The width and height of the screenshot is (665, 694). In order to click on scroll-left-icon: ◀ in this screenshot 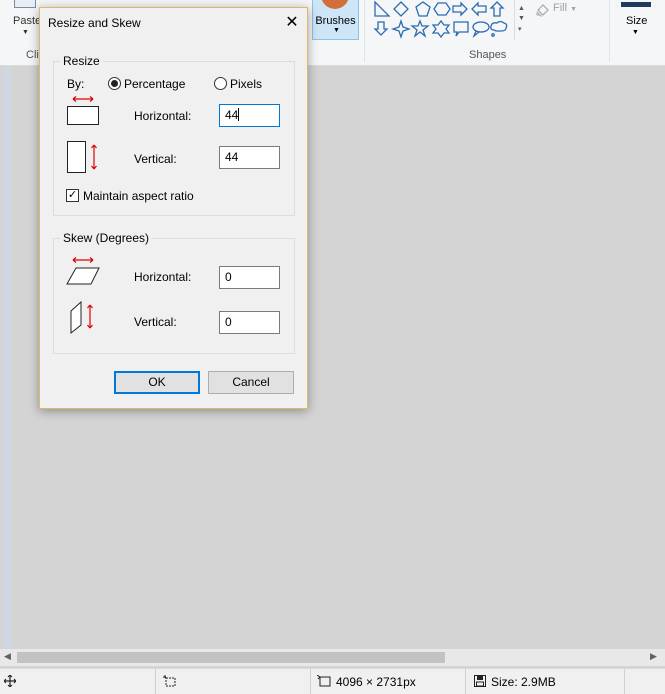, I will do `click(7, 656)`.